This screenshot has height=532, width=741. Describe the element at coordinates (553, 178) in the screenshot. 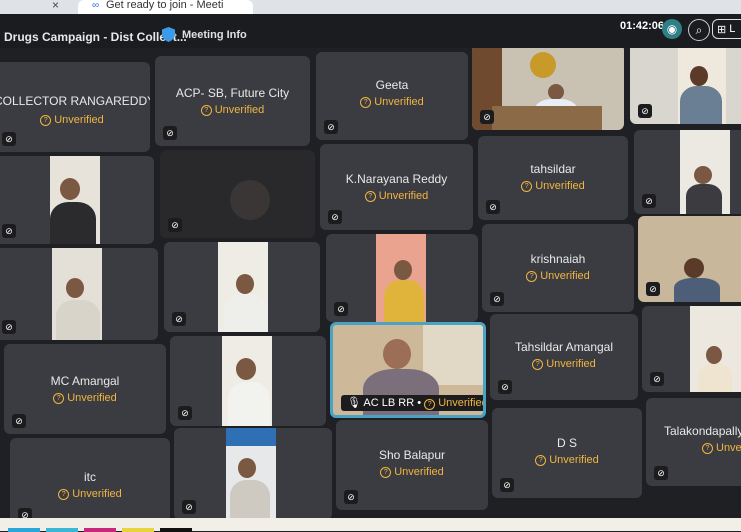

I see `participant-tile: tahsildar ? Unverified ⊘` at that location.